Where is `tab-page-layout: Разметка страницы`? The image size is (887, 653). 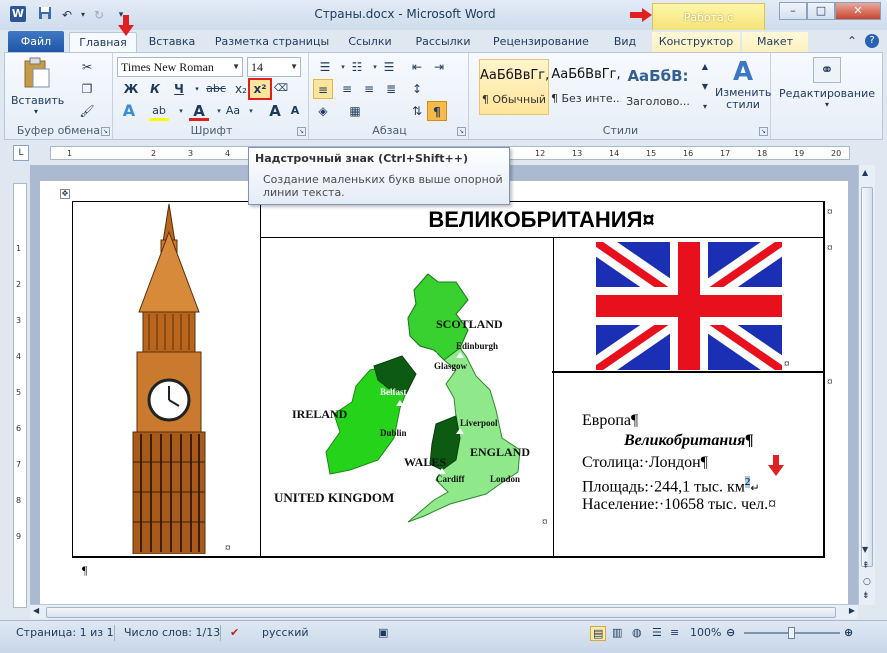
tab-page-layout: Разметка страницы is located at coordinates (272, 42).